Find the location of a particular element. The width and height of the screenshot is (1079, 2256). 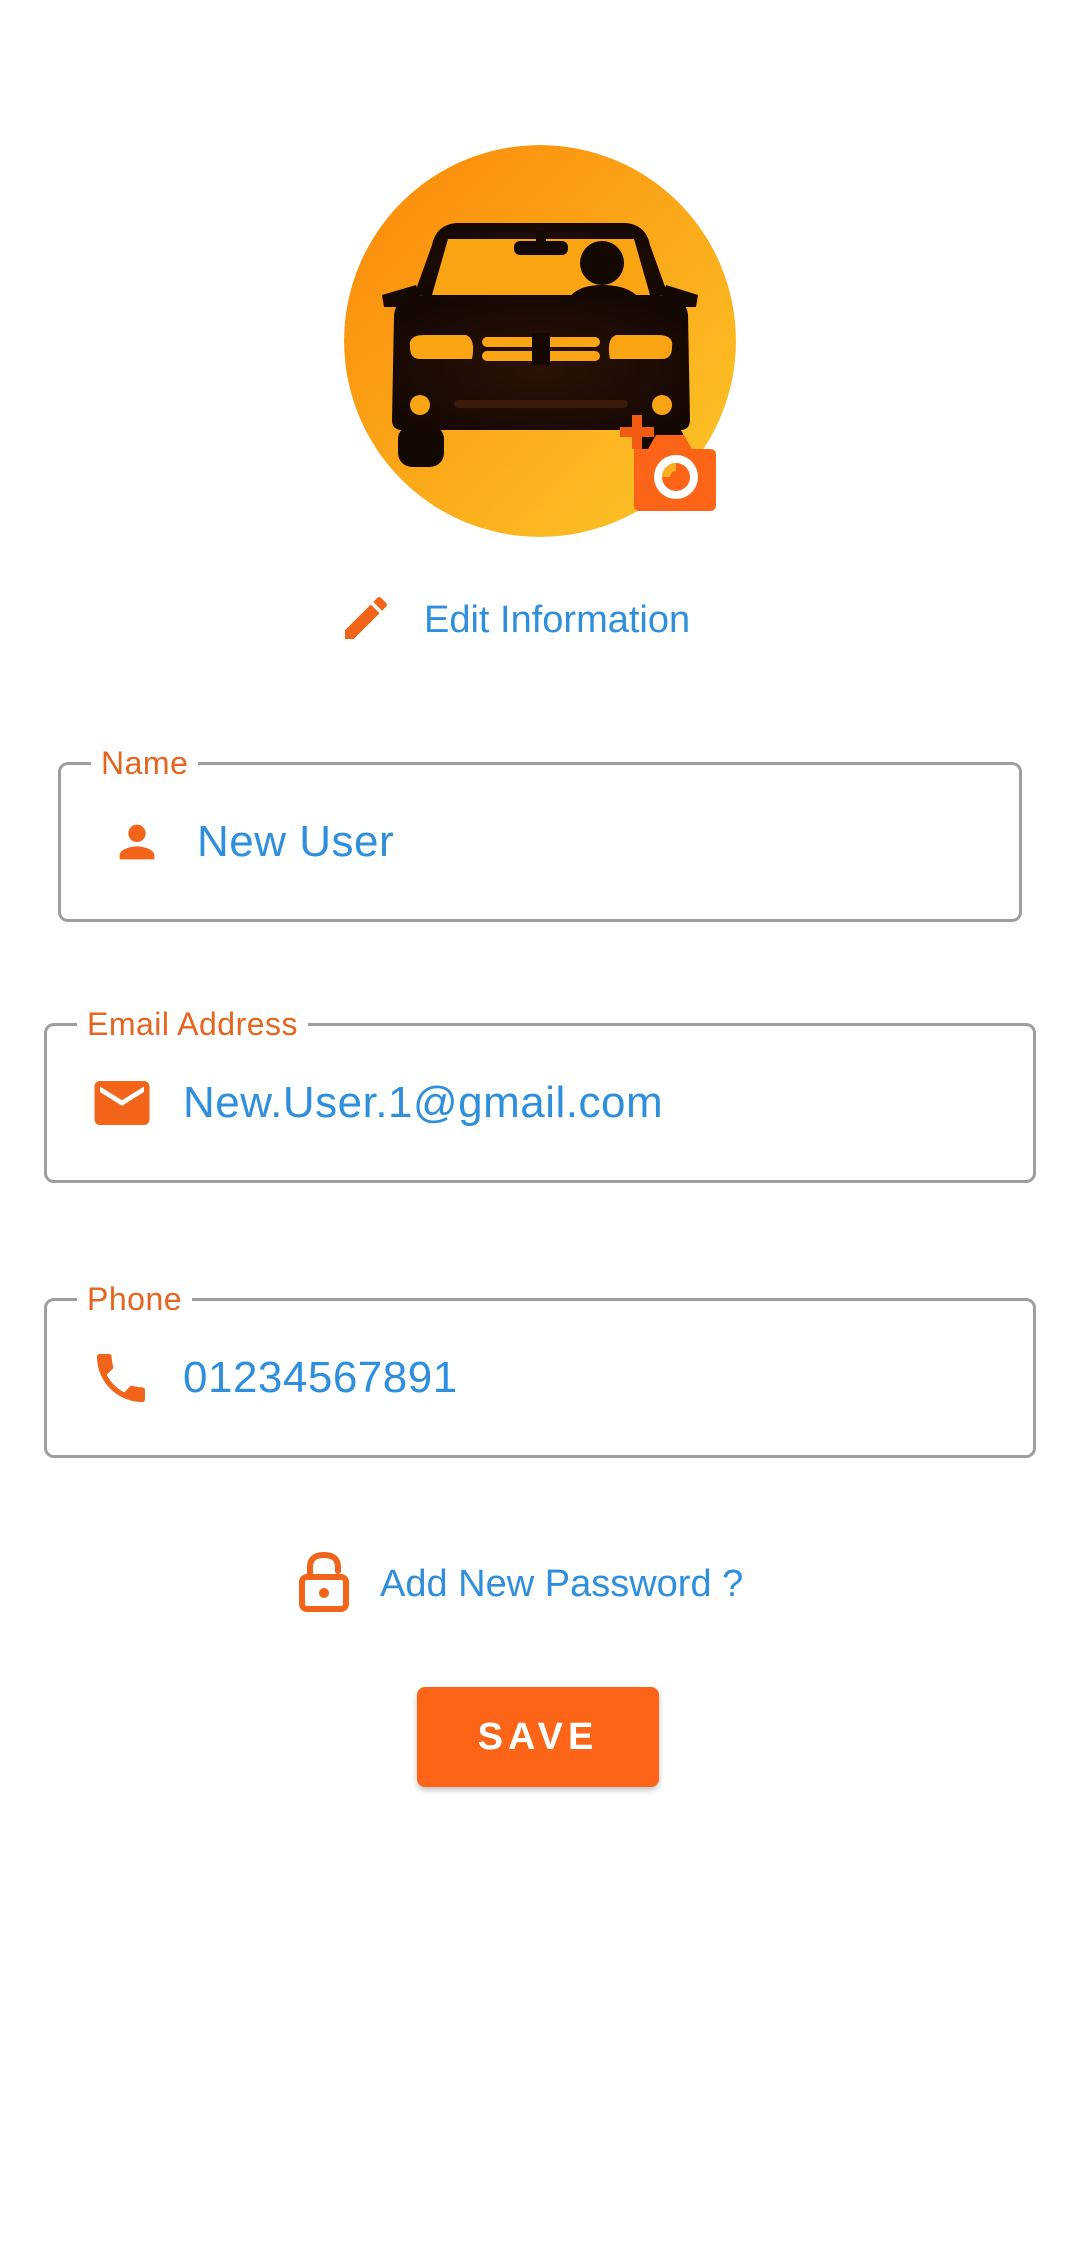

edit-information-link: Edit Information is located at coordinates (514, 620).